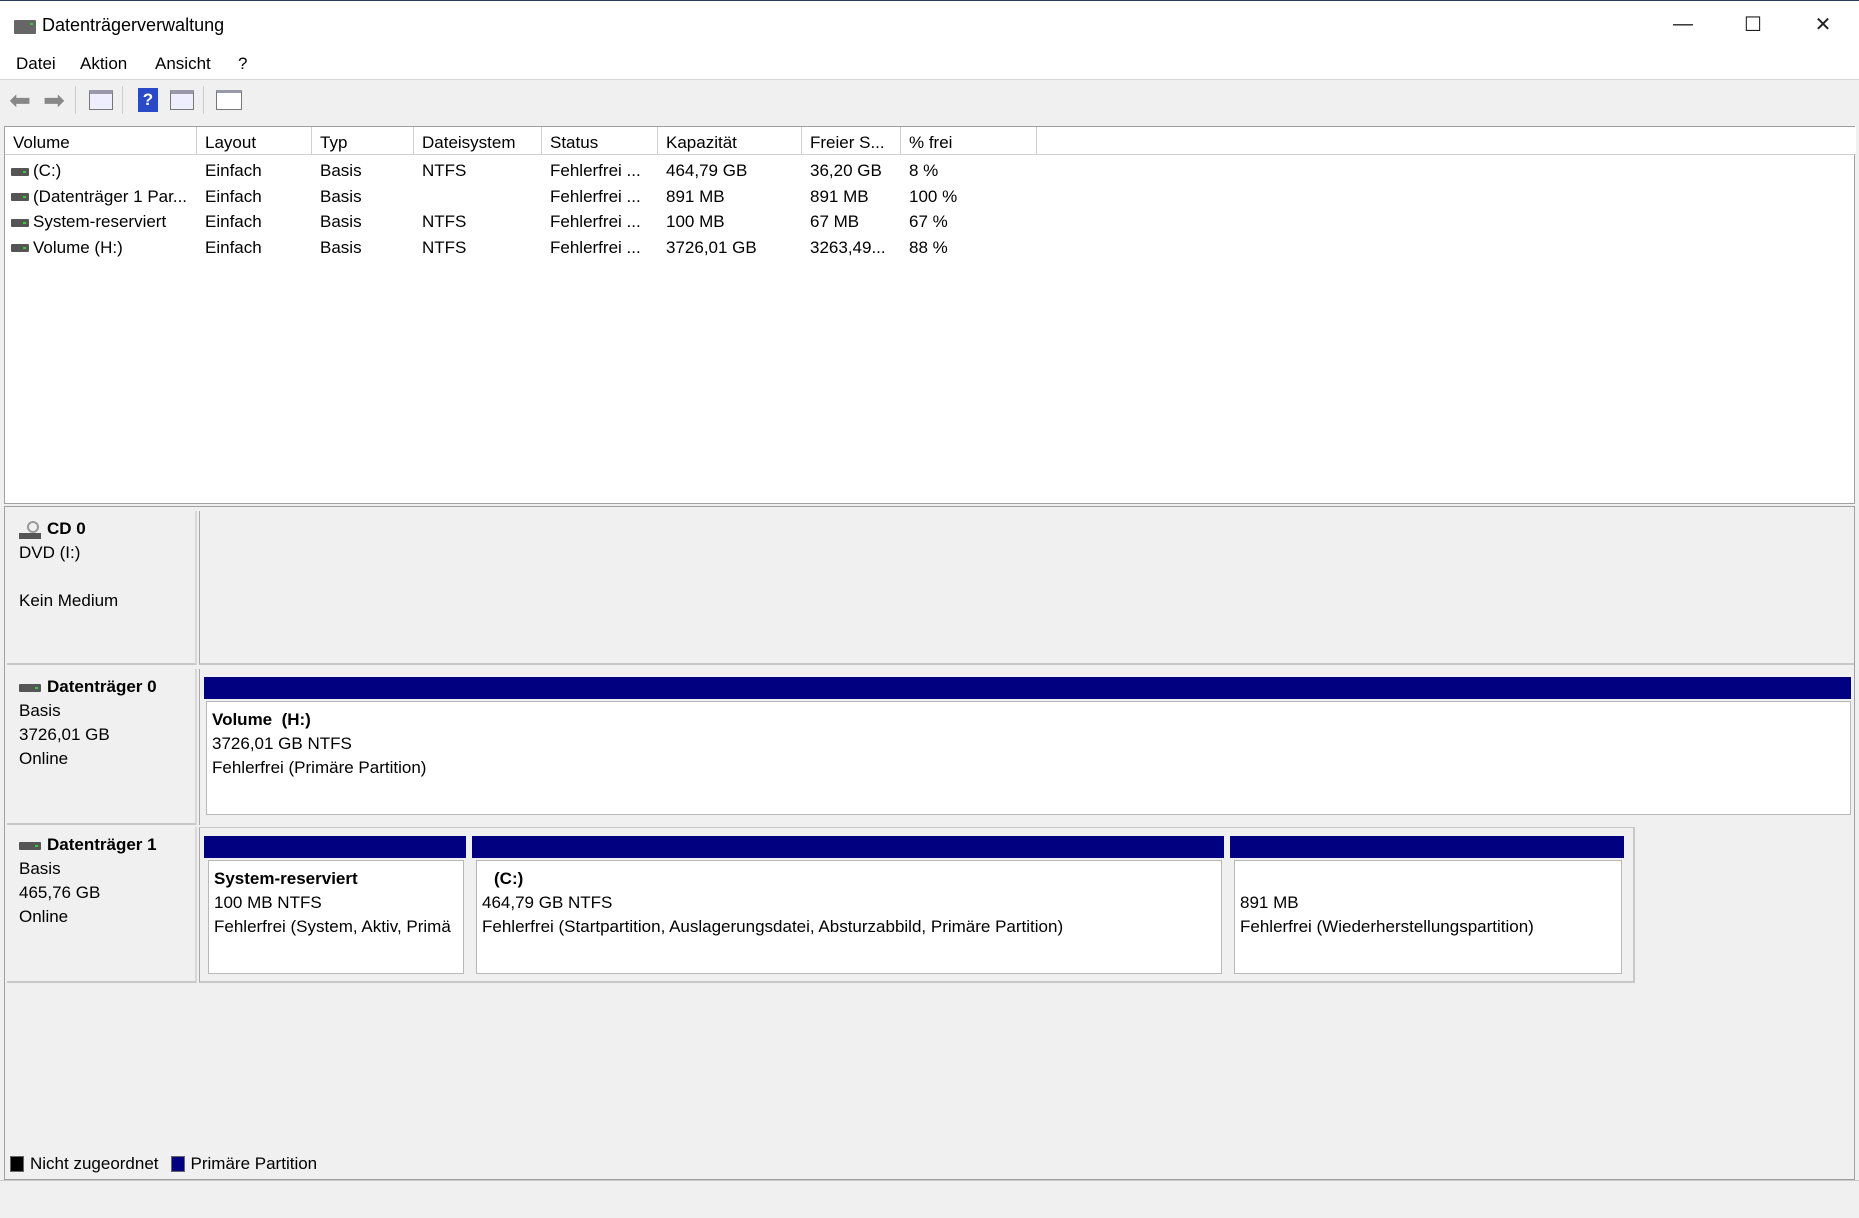 The image size is (1859, 1218). What do you see at coordinates (148, 100) in the screenshot?
I see `help-icon: ?` at bounding box center [148, 100].